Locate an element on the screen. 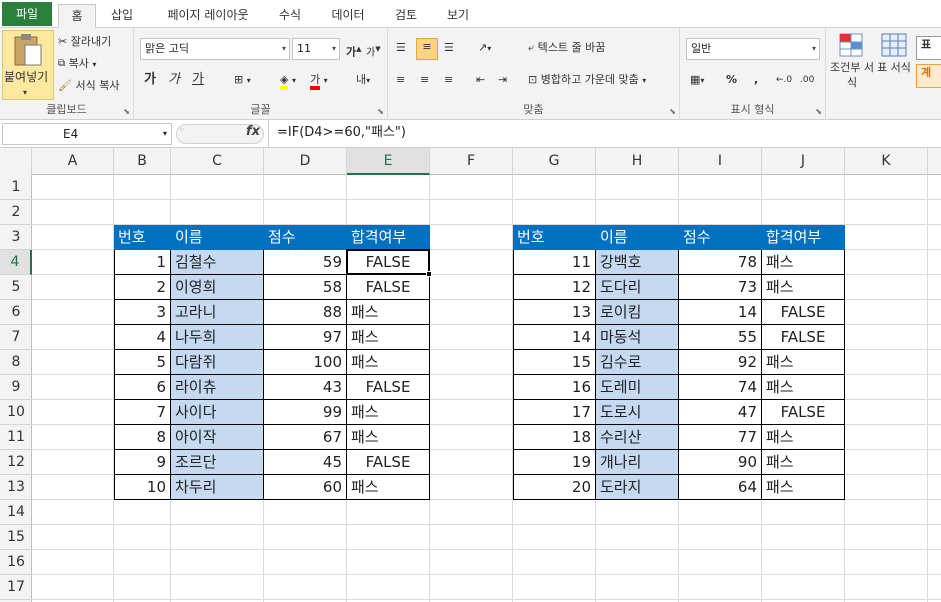 This screenshot has width=941, height=602. align-top-button: ☰ is located at coordinates (401, 48).